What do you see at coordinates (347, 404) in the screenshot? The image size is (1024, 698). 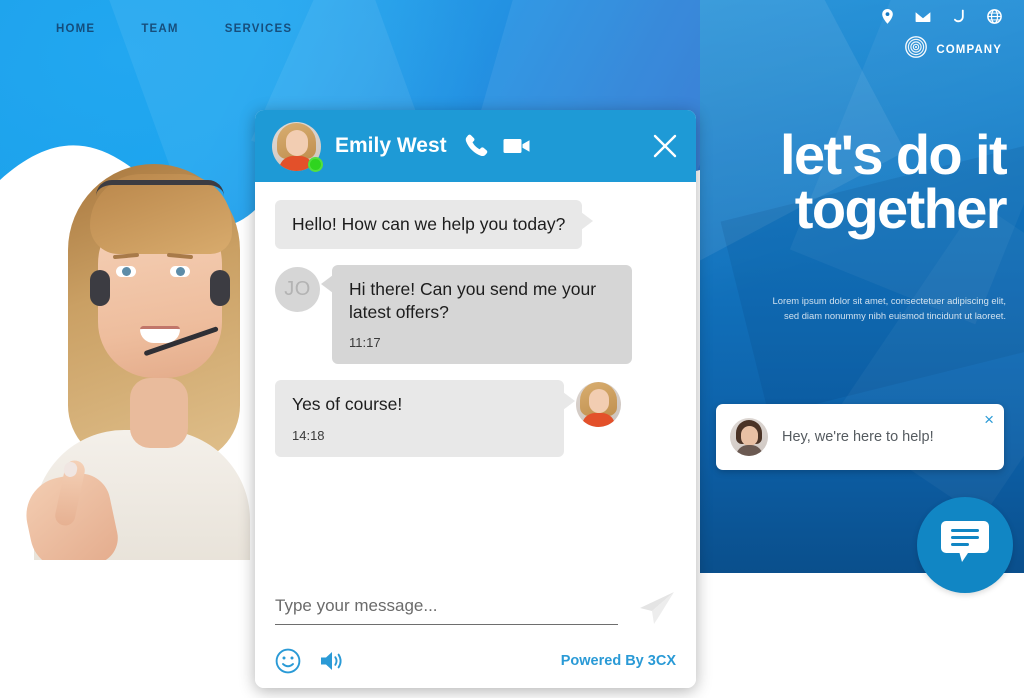 I see `chat-message-text: Yes of course!` at bounding box center [347, 404].